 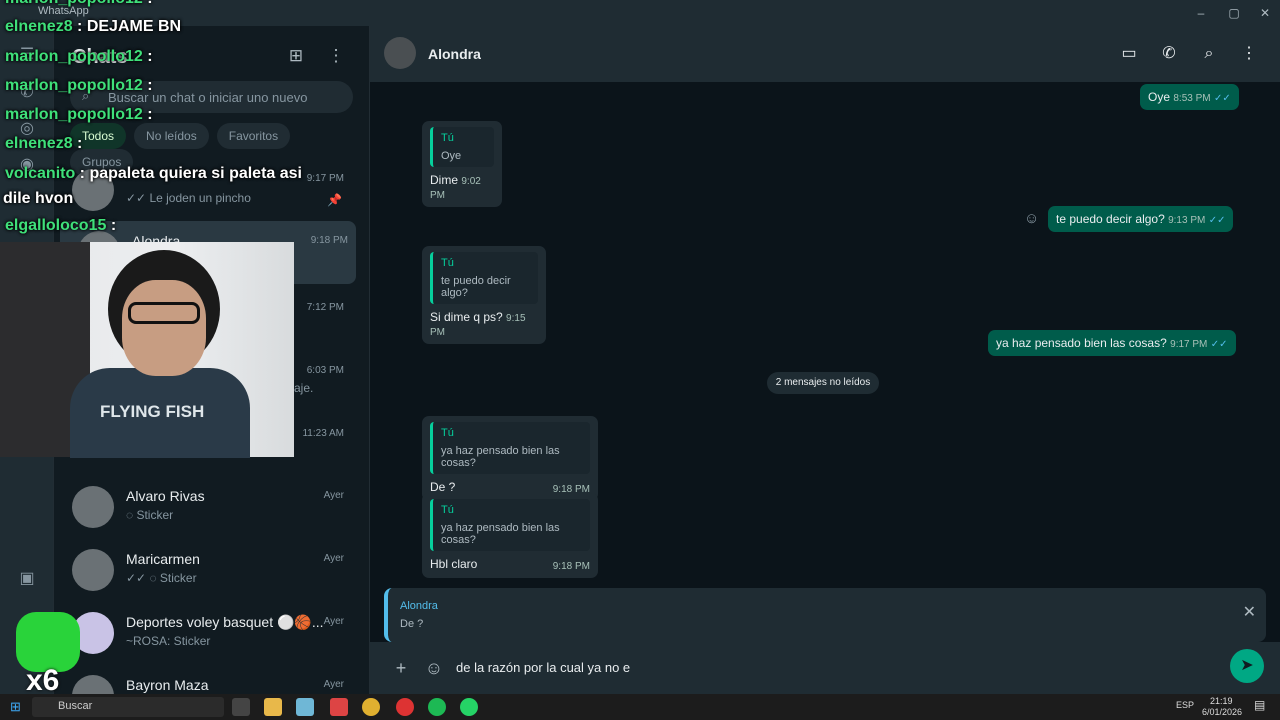 What do you see at coordinates (1221, 701) in the screenshot?
I see `clock-time: 21:19` at bounding box center [1221, 701].